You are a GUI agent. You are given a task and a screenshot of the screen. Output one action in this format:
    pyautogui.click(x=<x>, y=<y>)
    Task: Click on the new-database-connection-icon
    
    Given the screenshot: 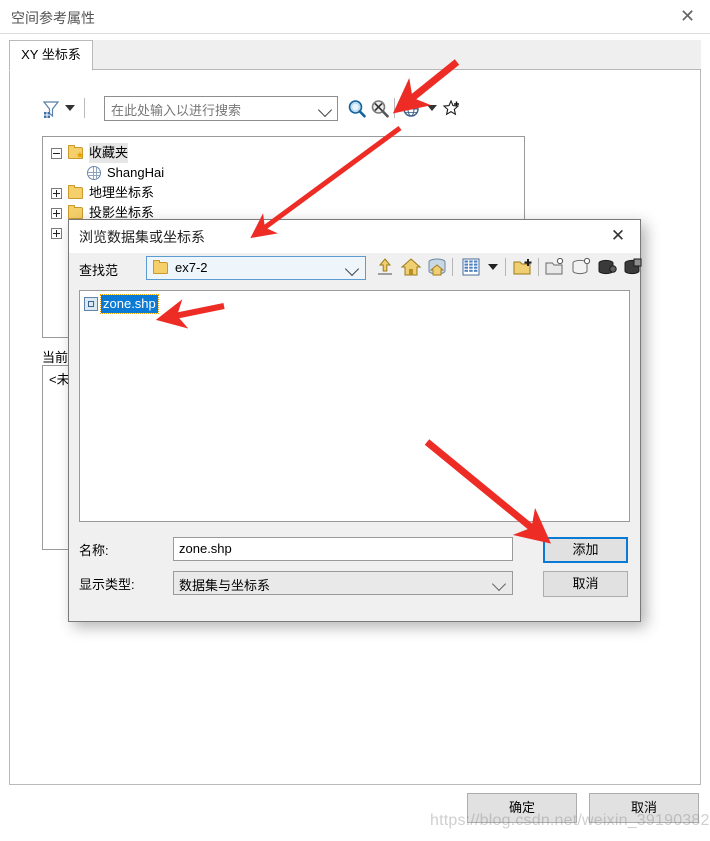 What is the action you would take?
    pyautogui.click(x=633, y=267)
    